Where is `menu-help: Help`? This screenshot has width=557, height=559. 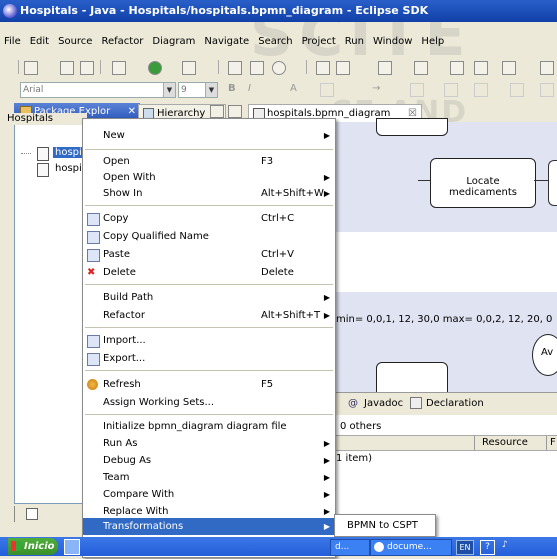
menu-help: Help is located at coordinates (433, 42).